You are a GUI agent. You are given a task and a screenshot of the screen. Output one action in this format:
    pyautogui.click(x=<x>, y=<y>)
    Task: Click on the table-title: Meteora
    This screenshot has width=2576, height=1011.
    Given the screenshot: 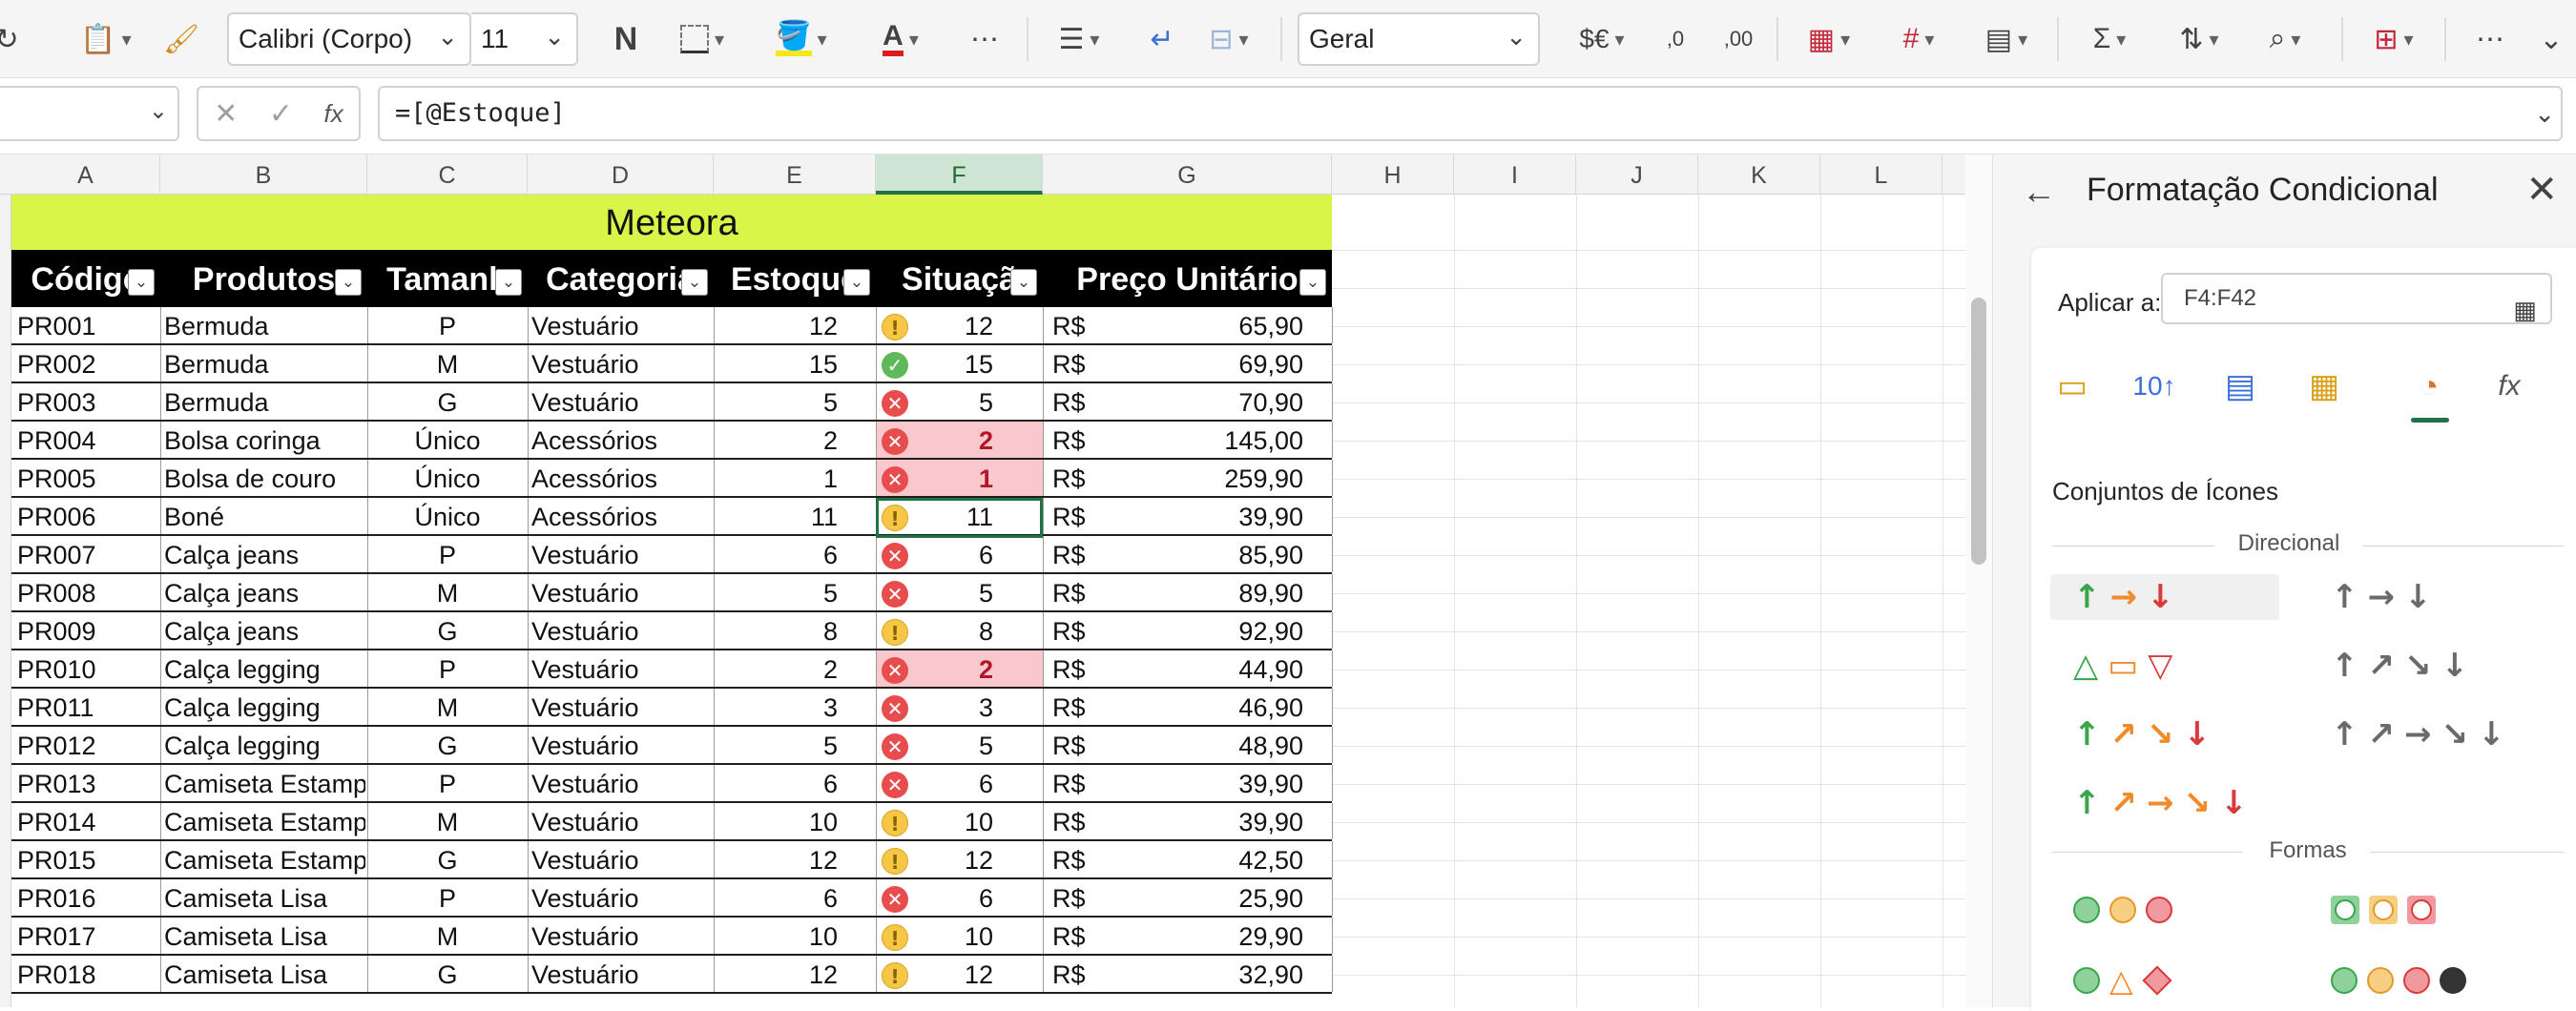 What is the action you would take?
    pyautogui.click(x=671, y=222)
    